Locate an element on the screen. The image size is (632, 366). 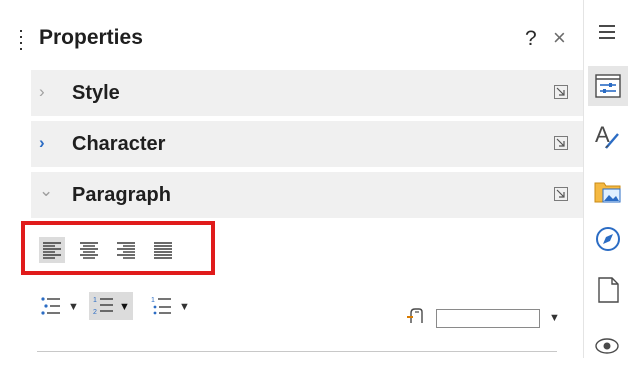
bullet-list-icon is located at coordinates (50, 306).